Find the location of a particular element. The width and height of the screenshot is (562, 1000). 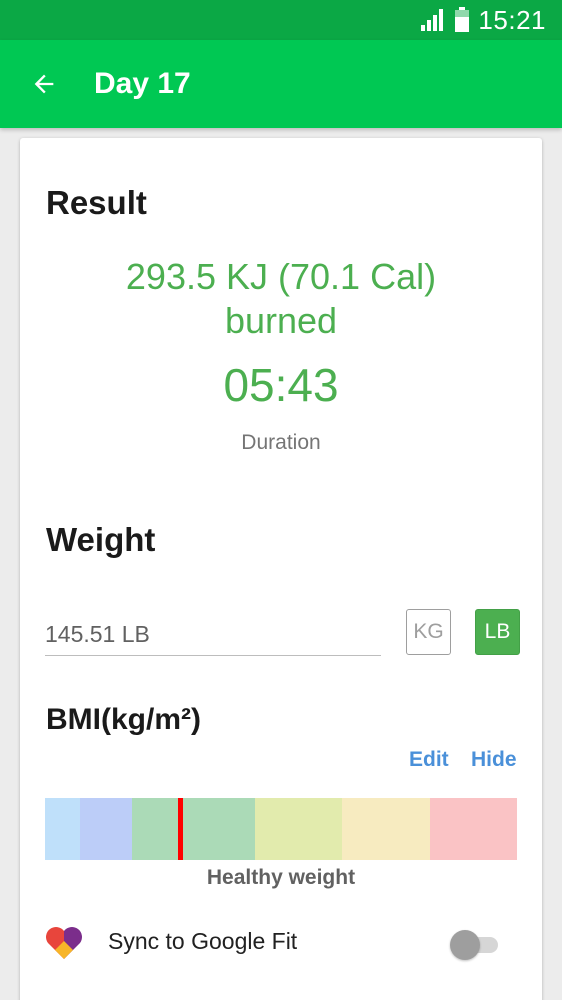

bmi-segment-very-severely-underweight is located at coordinates (62, 829).